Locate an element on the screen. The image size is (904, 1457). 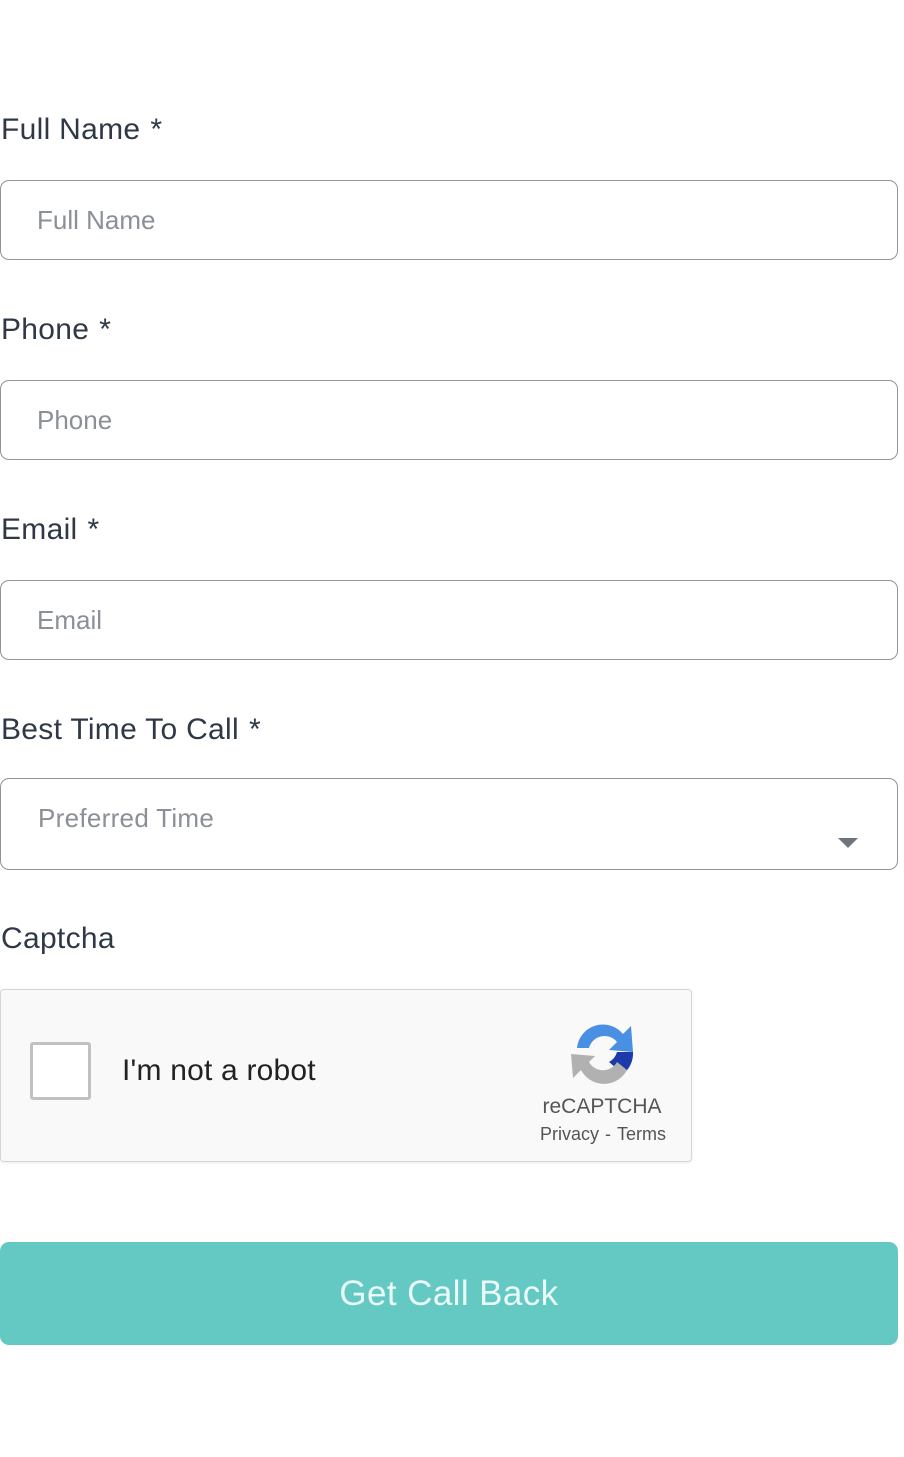
recaptcha-checkbox is located at coordinates (60, 1071).